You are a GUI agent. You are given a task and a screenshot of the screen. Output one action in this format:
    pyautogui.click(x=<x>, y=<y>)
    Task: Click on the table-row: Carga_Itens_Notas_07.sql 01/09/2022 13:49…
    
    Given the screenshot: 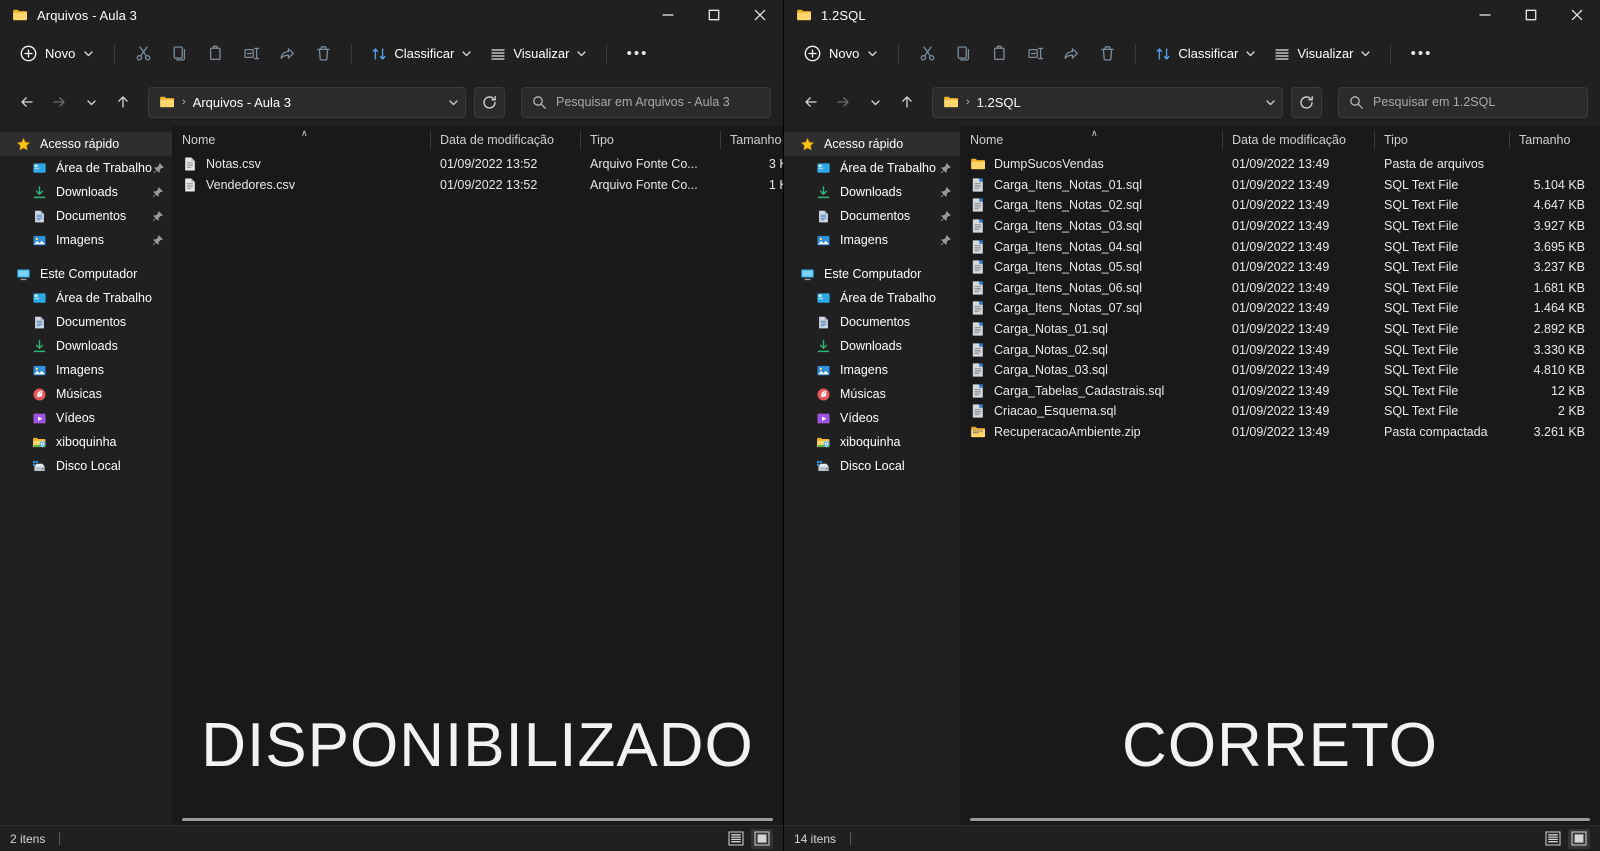 What is the action you would take?
    pyautogui.click(x=1280, y=308)
    